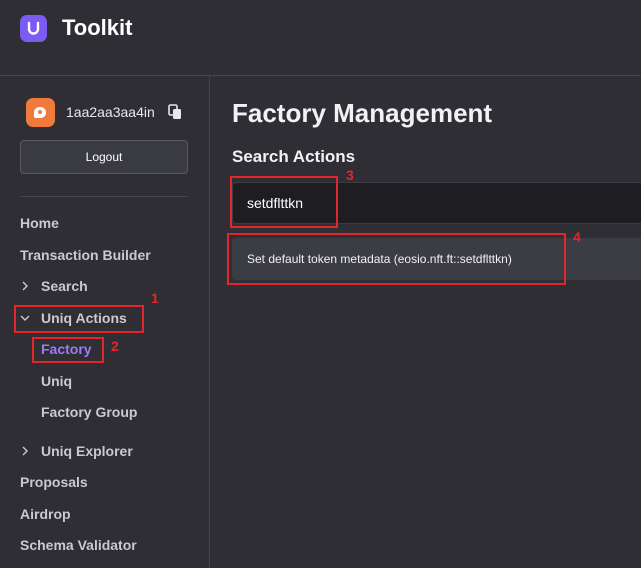  What do you see at coordinates (64, 286) in the screenshot?
I see `sidebar-item-label: Search` at bounding box center [64, 286].